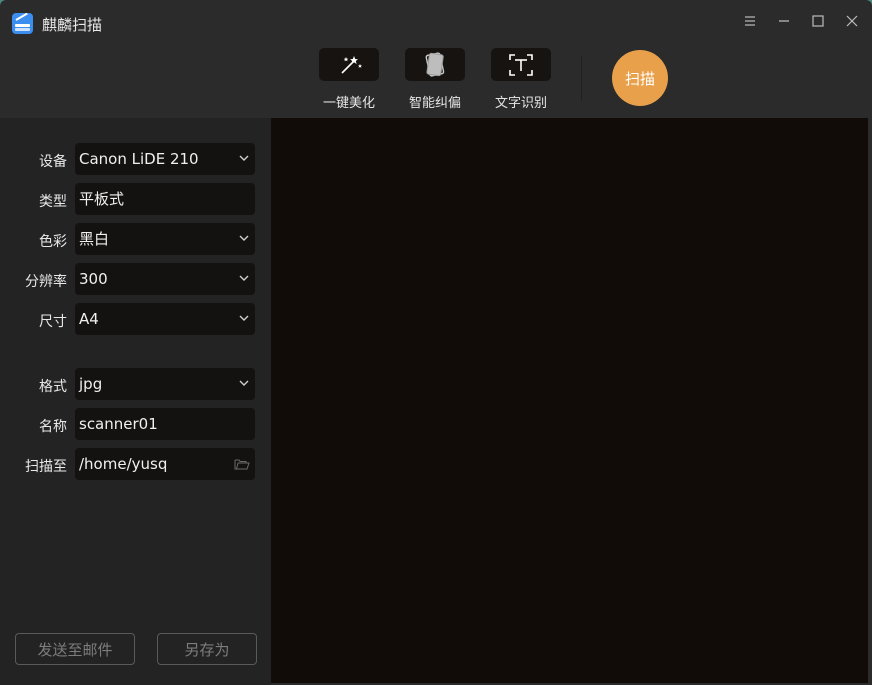 The height and width of the screenshot is (685, 872). I want to click on ocr-tool: 文字识别, so click(521, 79).